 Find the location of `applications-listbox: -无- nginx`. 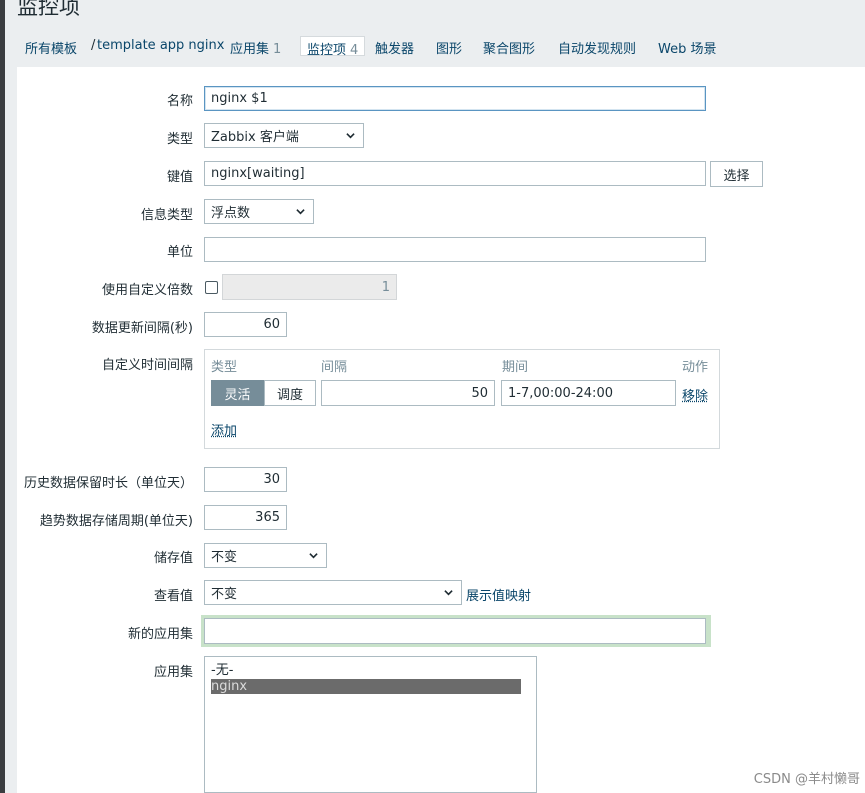

applications-listbox: -无- nginx is located at coordinates (370, 724).